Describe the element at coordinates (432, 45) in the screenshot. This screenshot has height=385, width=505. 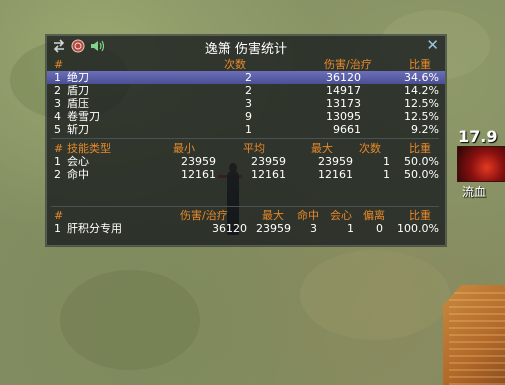
I see `close-icon: ✕` at that location.